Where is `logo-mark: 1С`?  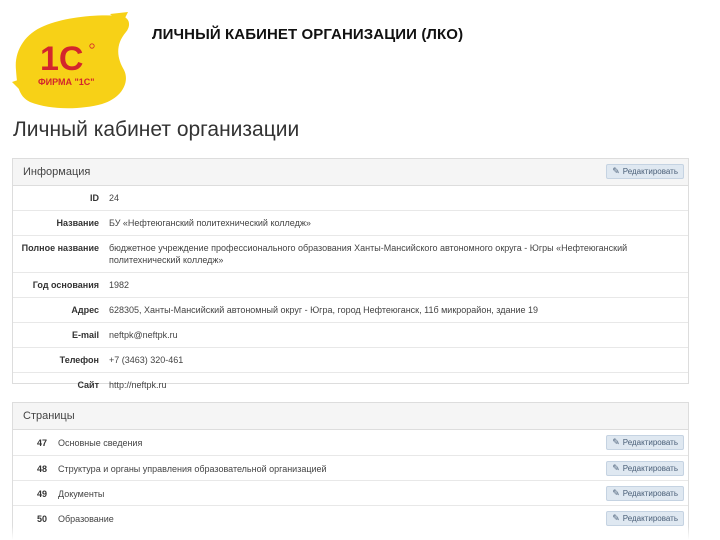 logo-mark: 1С is located at coordinates (61, 59).